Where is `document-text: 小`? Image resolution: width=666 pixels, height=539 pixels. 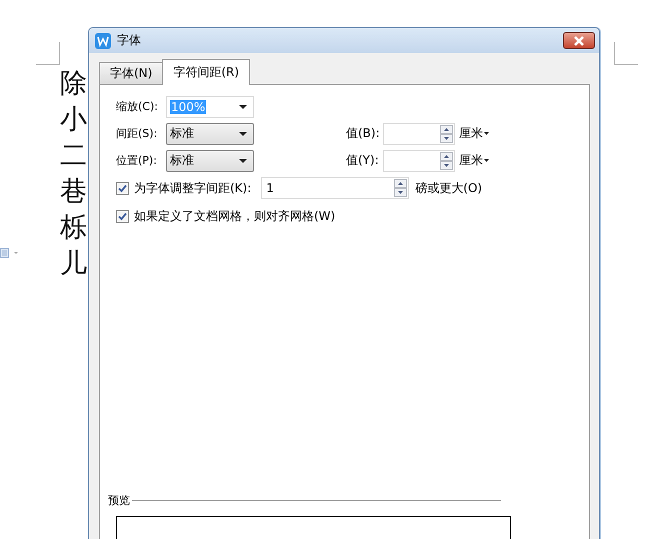
document-text: 小 is located at coordinates (73, 120).